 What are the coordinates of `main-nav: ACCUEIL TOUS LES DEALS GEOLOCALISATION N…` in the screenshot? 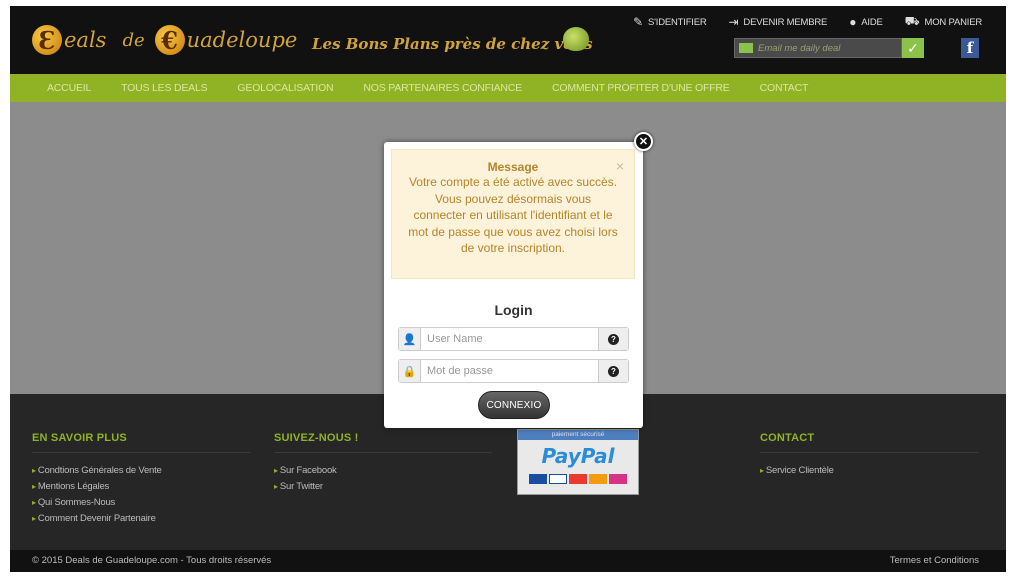 It's located at (508, 88).